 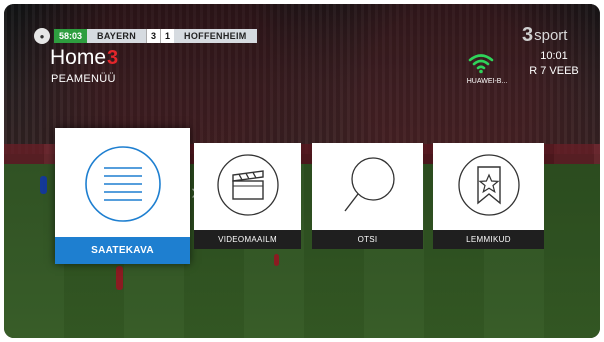 What do you see at coordinates (554, 56) in the screenshot?
I see `clock-time: 10:01` at bounding box center [554, 56].